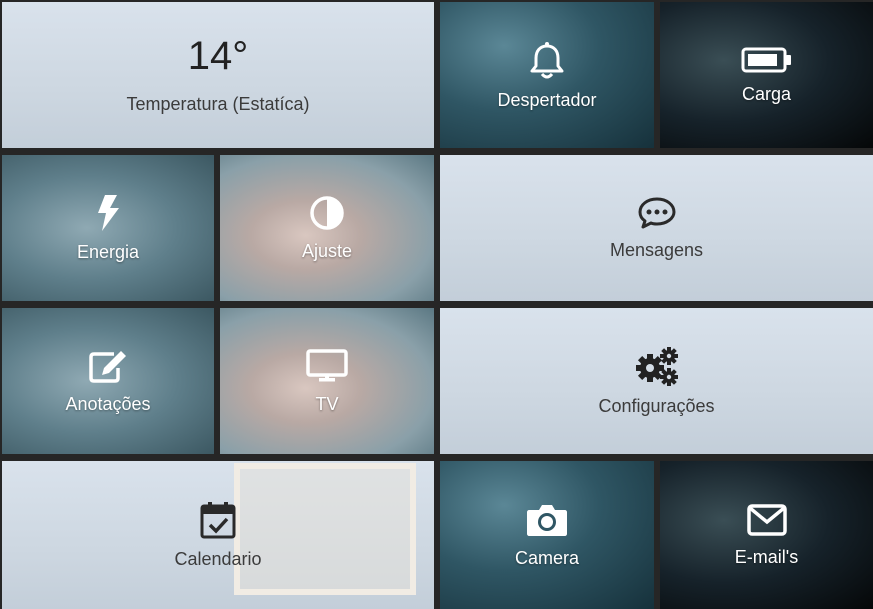 This screenshot has width=873, height=609. I want to click on email-tile: E-mail's, so click(766, 535).